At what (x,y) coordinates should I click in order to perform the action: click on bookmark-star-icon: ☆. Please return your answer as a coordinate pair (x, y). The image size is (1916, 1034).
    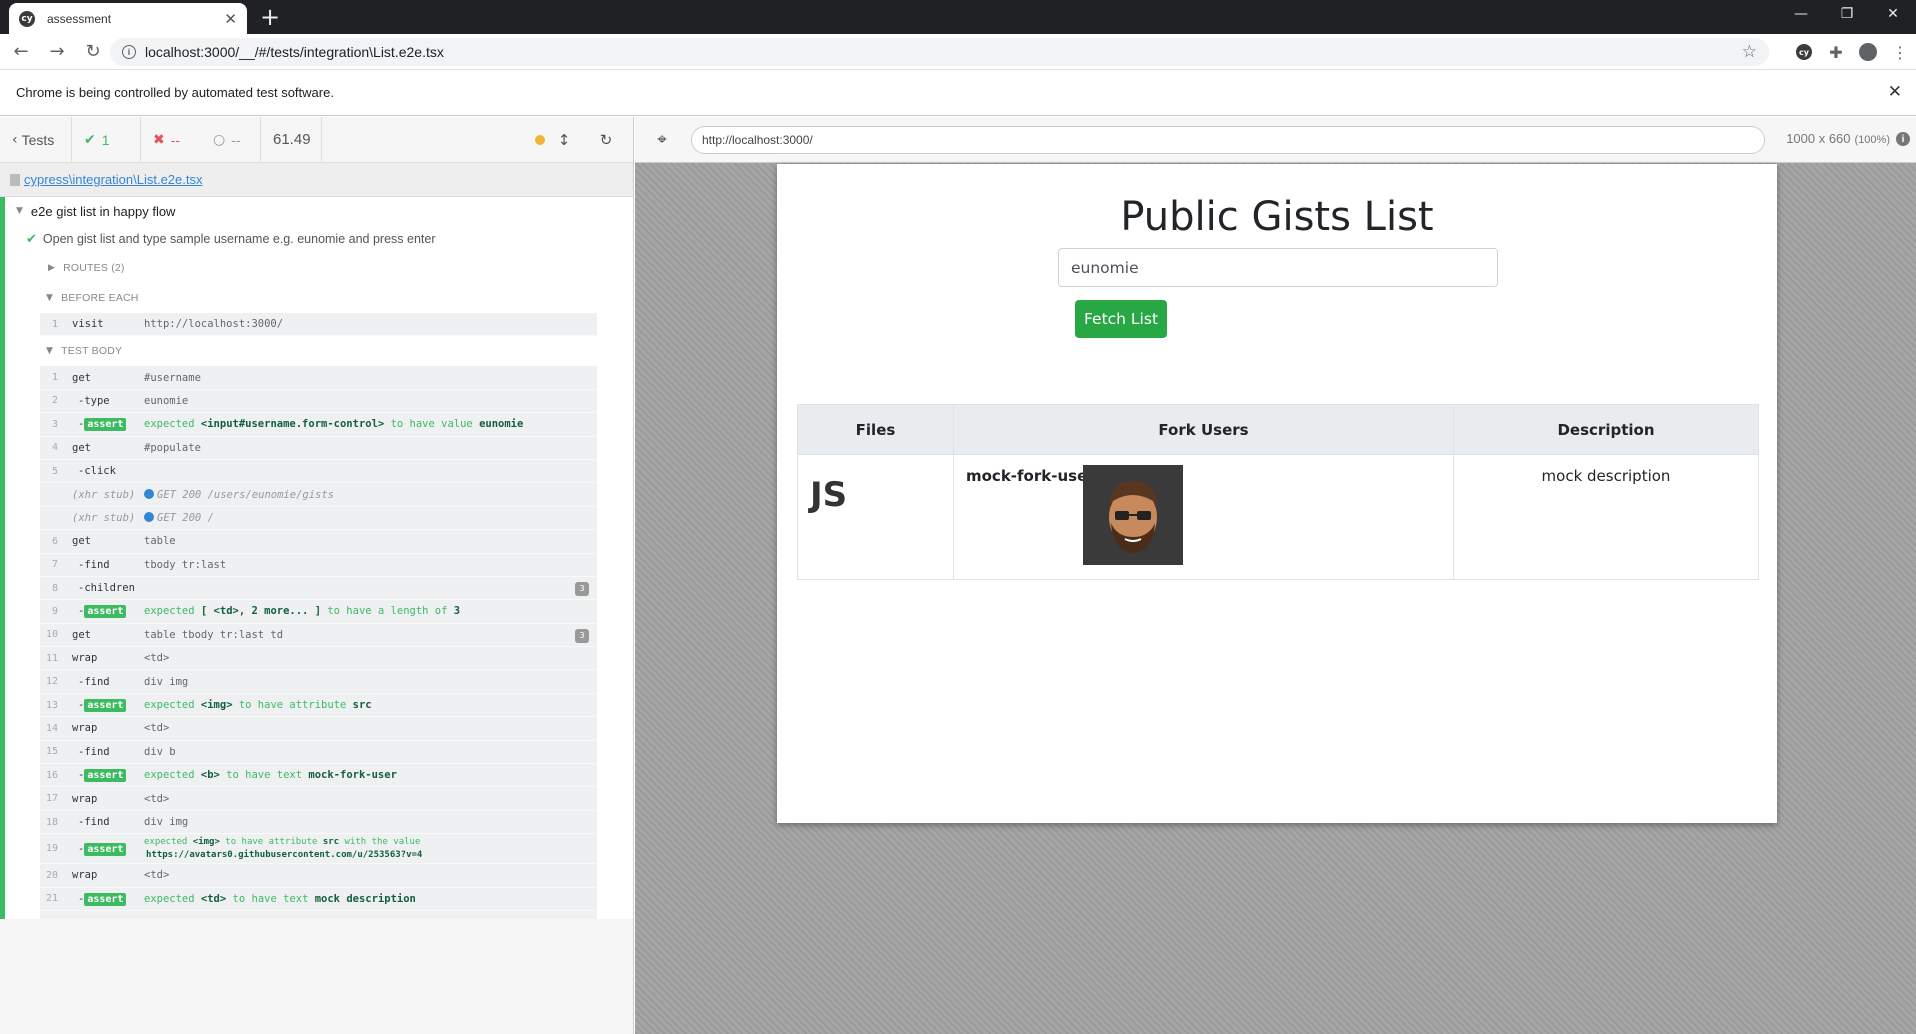
    Looking at the image, I should click on (1749, 52).